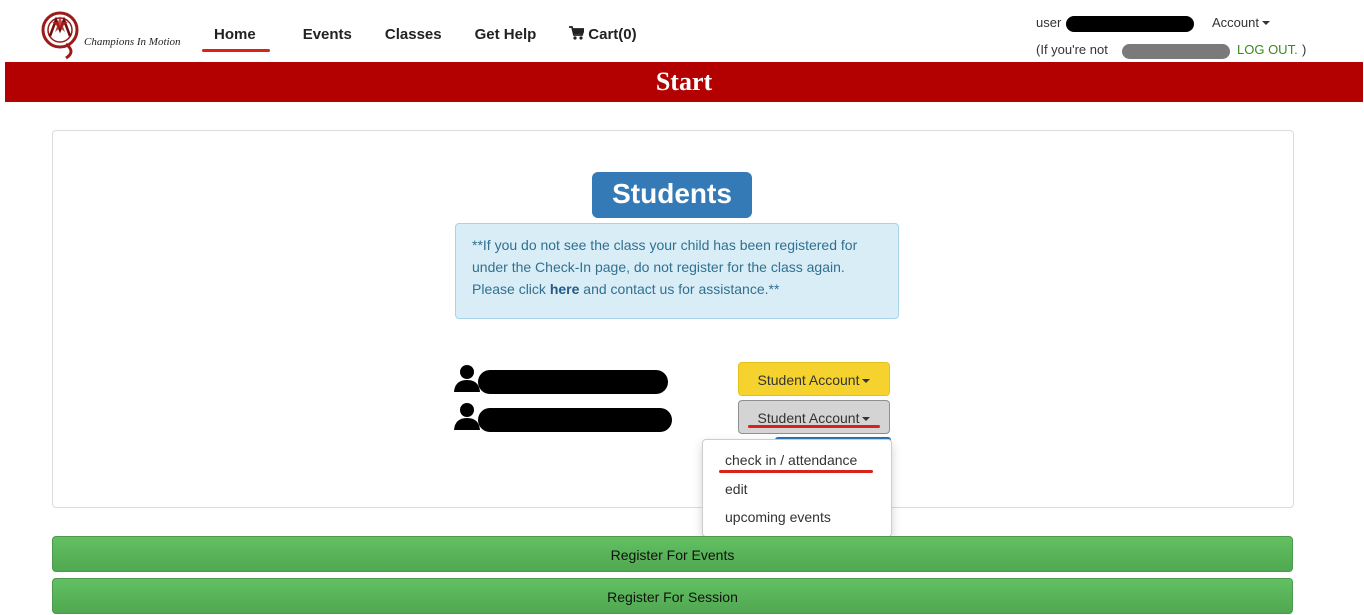 The height and width of the screenshot is (615, 1364). Describe the element at coordinates (1049, 22) in the screenshot. I see `user-label: user` at that location.